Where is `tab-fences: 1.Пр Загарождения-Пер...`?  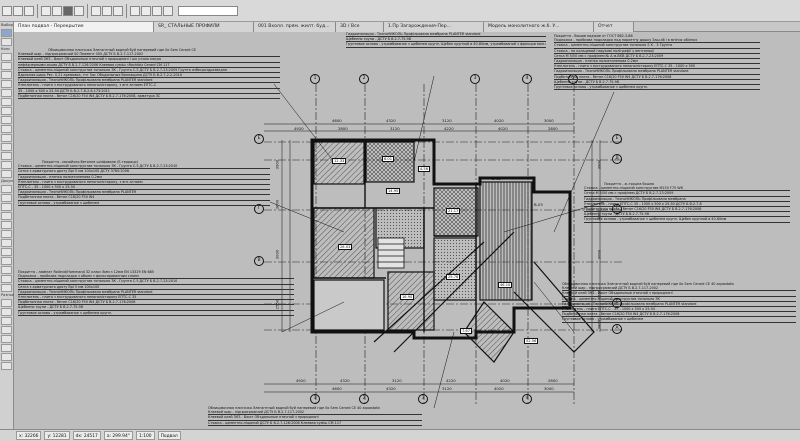 tab-fences: 1.Пр Загарождения-Пер... is located at coordinates (434, 27).